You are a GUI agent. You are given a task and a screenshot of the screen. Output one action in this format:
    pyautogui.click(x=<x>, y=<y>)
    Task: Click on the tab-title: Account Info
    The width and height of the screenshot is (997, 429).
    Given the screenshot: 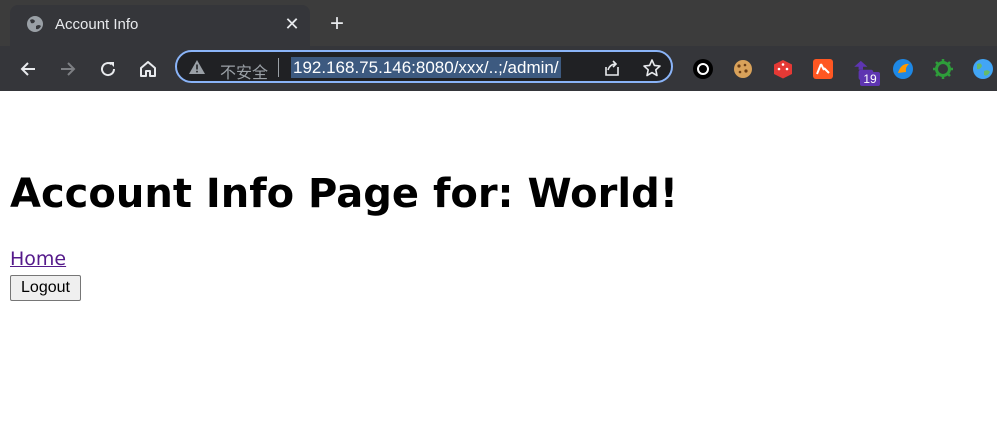 What is the action you would take?
    pyautogui.click(x=97, y=24)
    